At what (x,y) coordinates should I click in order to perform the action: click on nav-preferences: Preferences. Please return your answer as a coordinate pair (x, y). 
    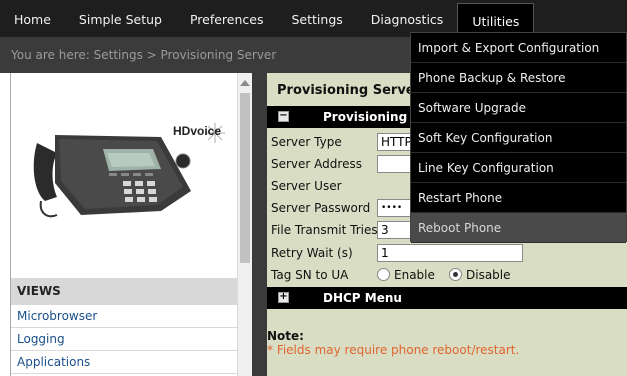
    Looking at the image, I should click on (227, 18).